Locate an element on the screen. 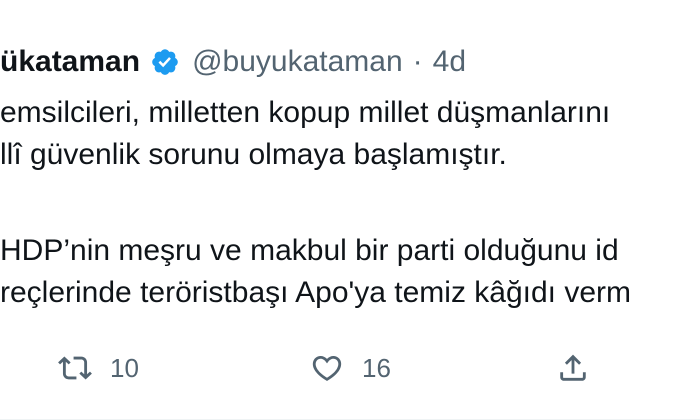 This screenshot has height=420, width=700. tweet-header: ükataman @buyukataman · 4d is located at coordinates (233, 62).